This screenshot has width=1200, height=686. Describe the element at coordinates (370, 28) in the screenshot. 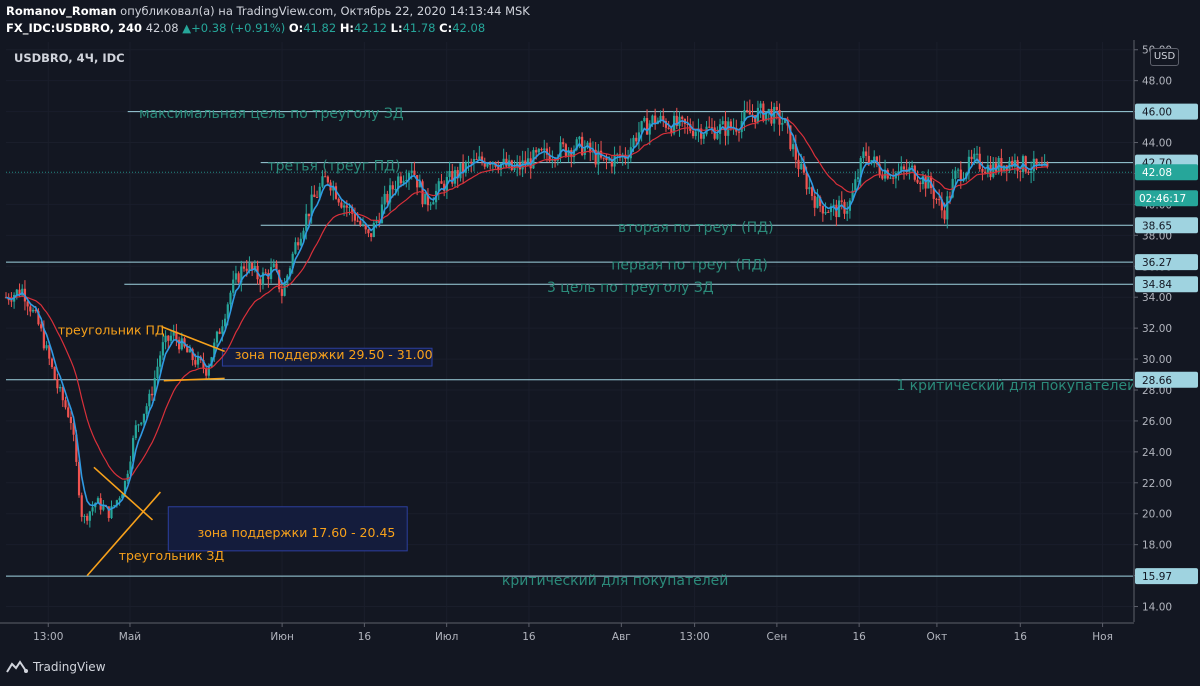

I see `high-value: 42.12` at that location.